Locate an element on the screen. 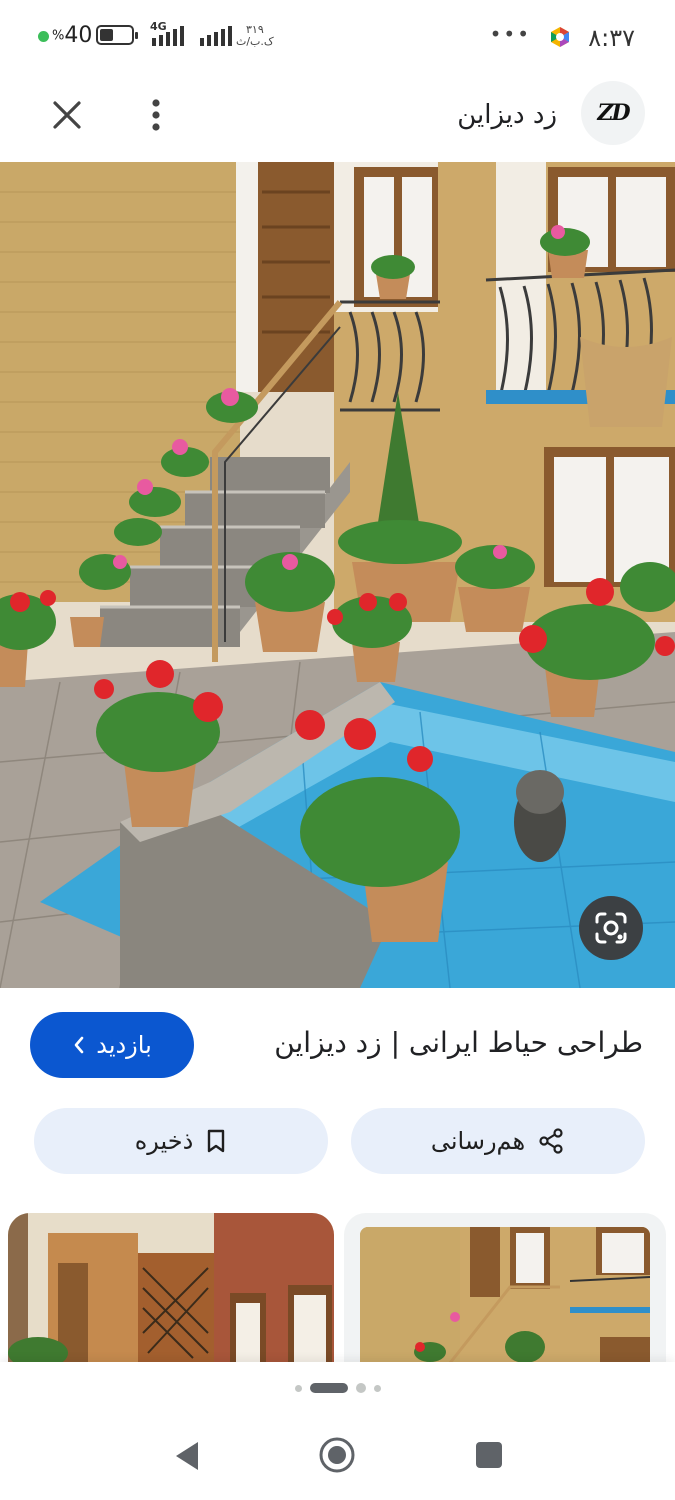 The image size is (675, 1500). app-header: زد دیزاین ZD is located at coordinates (337, 119).